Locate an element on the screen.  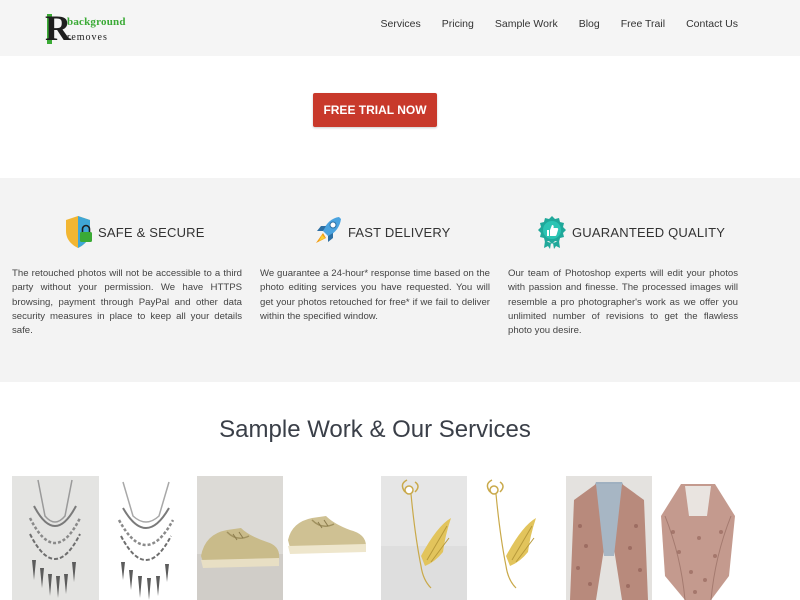
free-trial-button: FREE TRIAL NOW is located at coordinates (375, 110).